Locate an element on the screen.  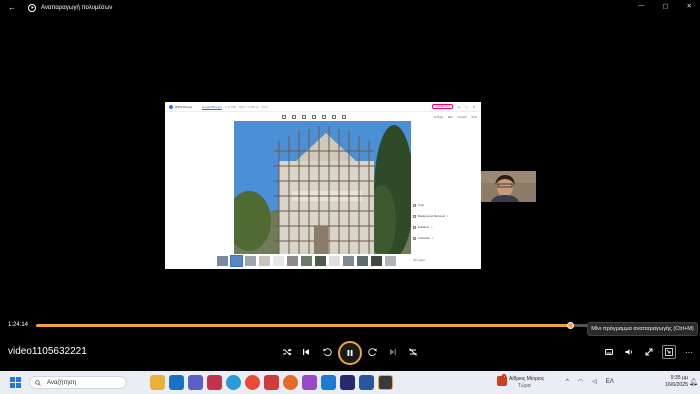
viewer-toolbar: AI Tools Edit Convert Print is located at coordinates (323, 117).